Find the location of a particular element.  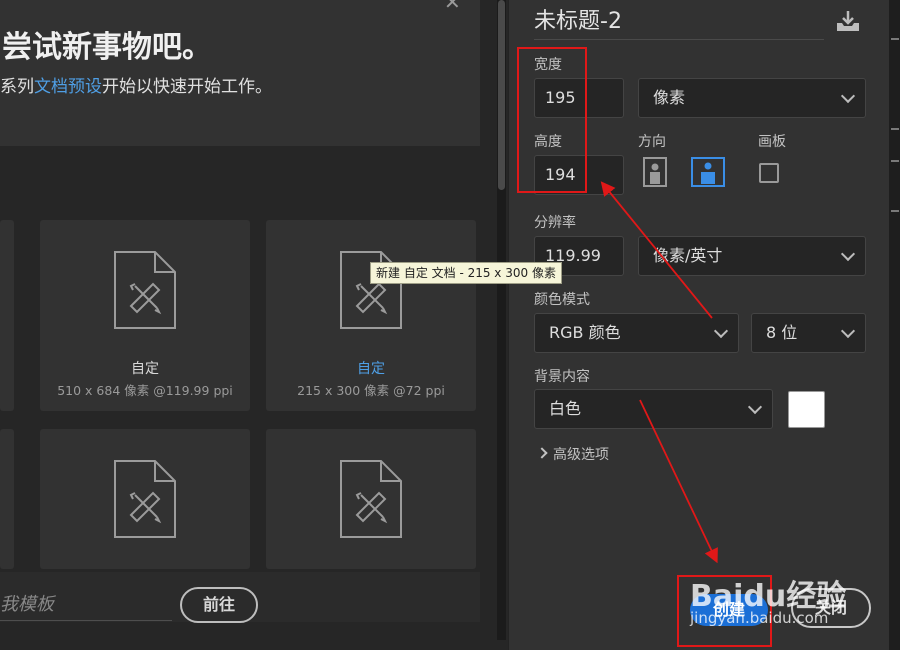

document-name-field: 未标题-2 is located at coordinates (679, 22).